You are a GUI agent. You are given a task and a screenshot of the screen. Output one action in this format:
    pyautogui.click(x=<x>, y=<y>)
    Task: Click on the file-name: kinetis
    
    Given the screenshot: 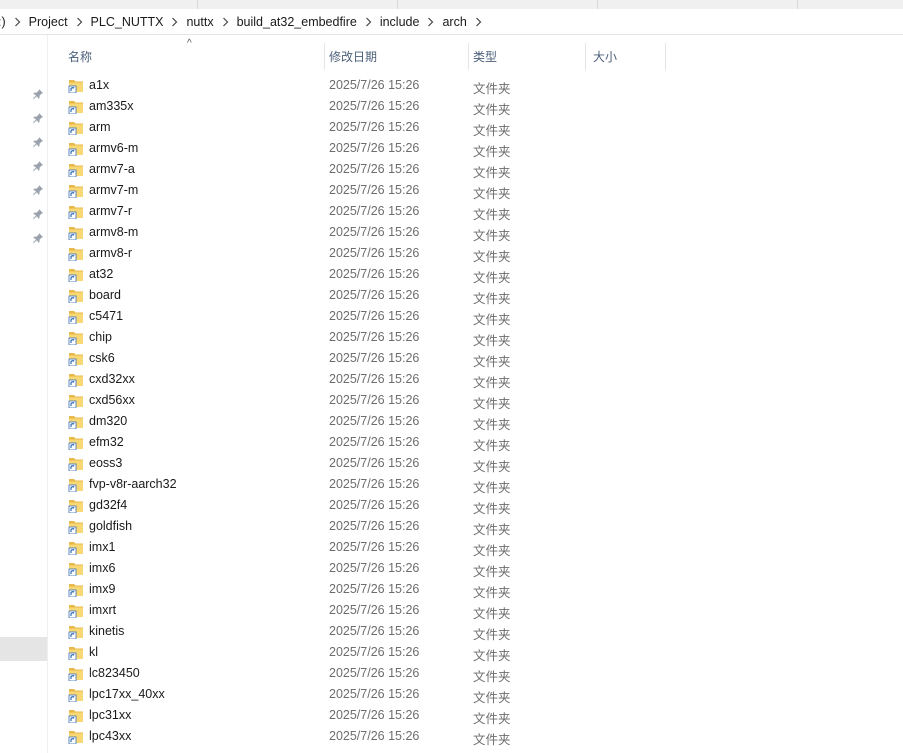 What is the action you would take?
    pyautogui.click(x=106, y=631)
    